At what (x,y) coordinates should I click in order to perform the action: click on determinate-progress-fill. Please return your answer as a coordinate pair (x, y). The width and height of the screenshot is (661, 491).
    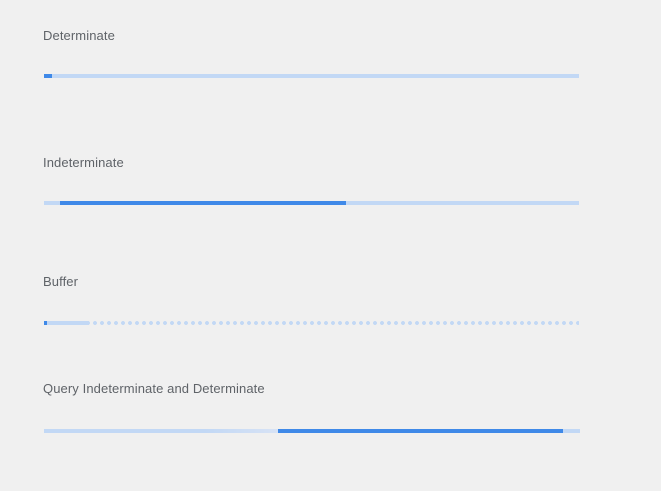
    Looking at the image, I should click on (48, 76).